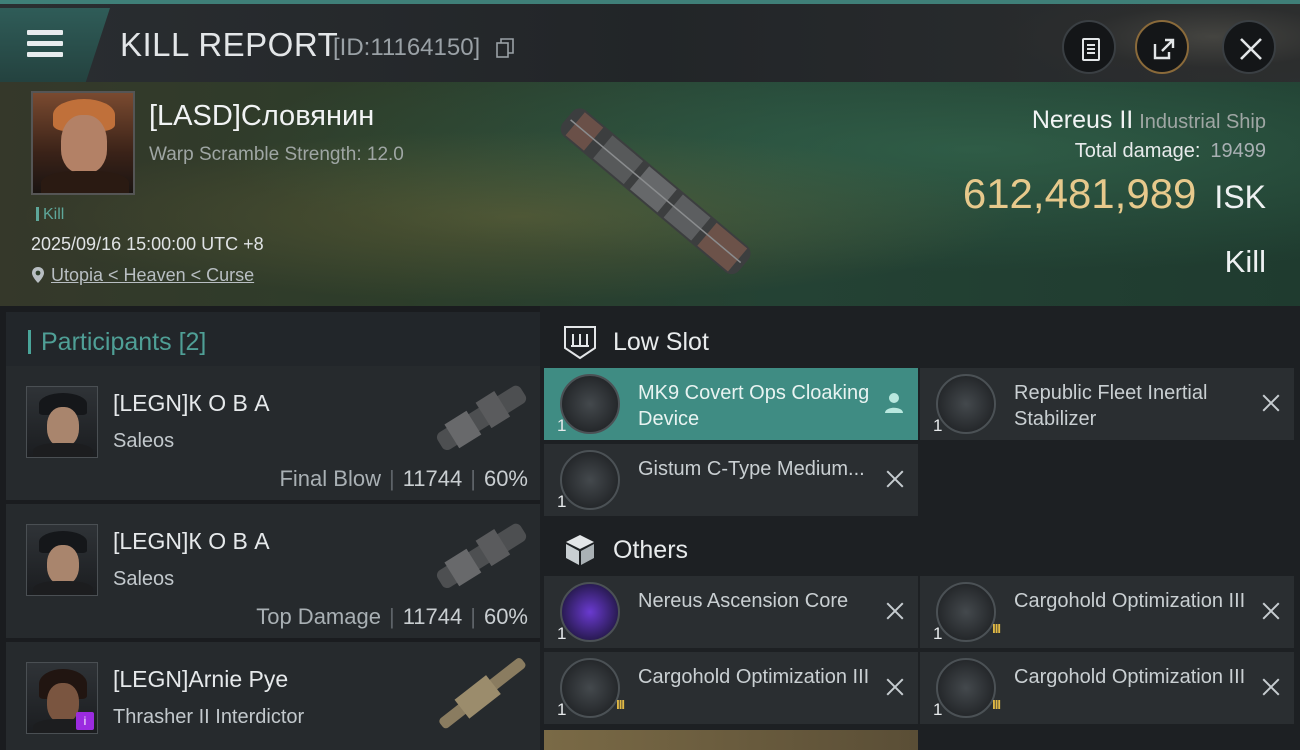 This screenshot has height=750, width=1300. Describe the element at coordinates (966, 404) in the screenshot. I see `inertial-stabilizer-icon` at that location.